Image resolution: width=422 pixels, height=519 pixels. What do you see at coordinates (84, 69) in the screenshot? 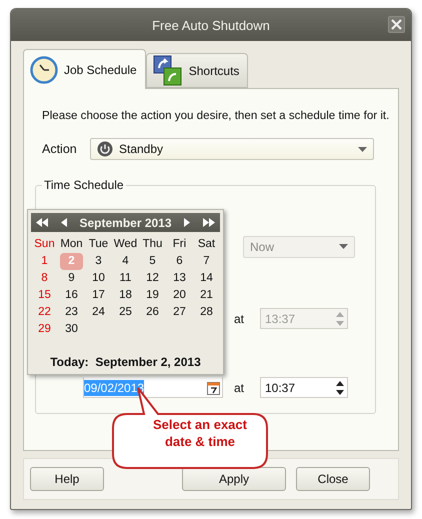
I see `tab: Job Schedule` at bounding box center [84, 69].